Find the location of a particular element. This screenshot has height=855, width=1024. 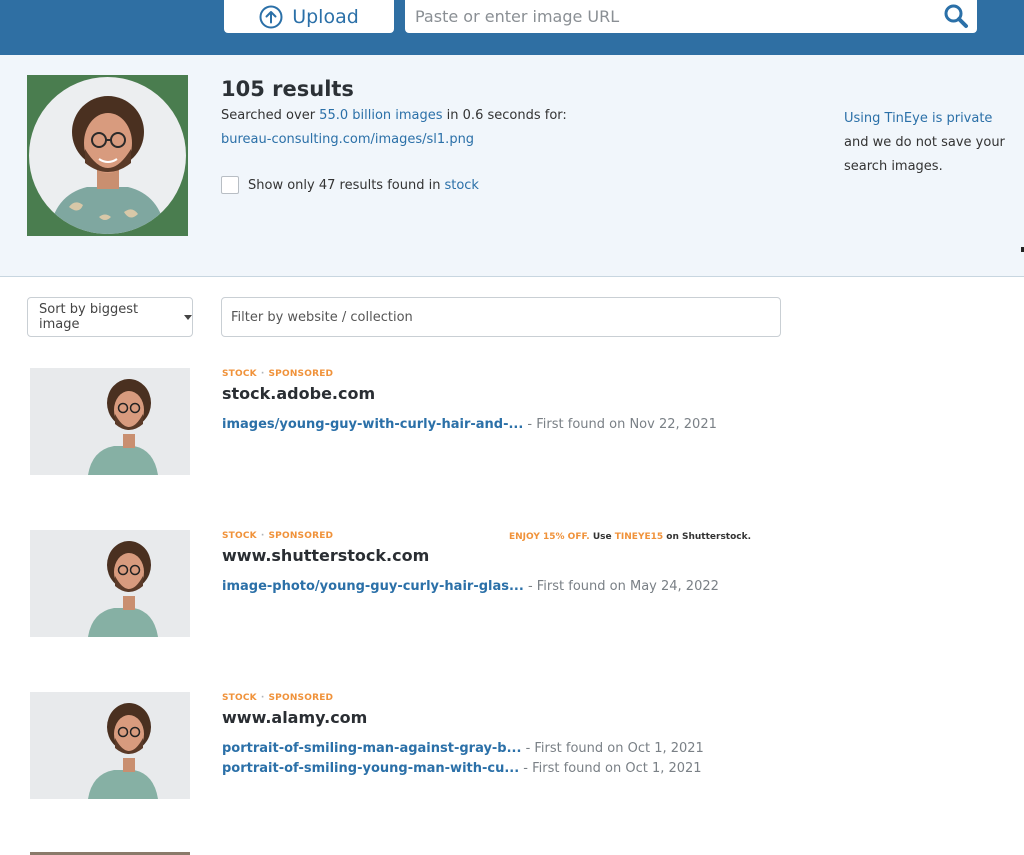

top-bar: Upload is located at coordinates (512, 27).